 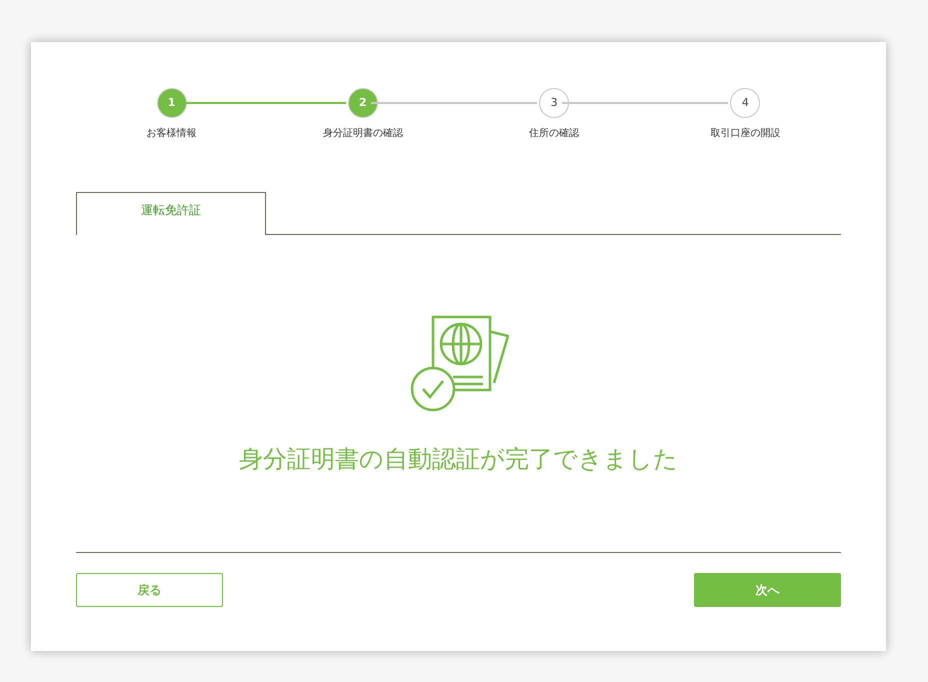 I want to click on success-message: 身分証明書の自動認証が完了できました, so click(x=458, y=459).